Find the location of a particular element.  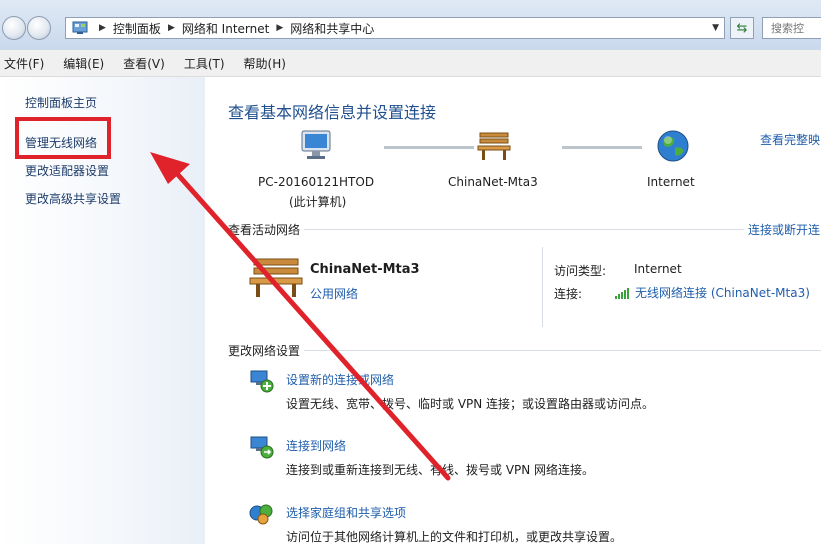

see-full-map-link: 查看完整映 is located at coordinates (790, 139).